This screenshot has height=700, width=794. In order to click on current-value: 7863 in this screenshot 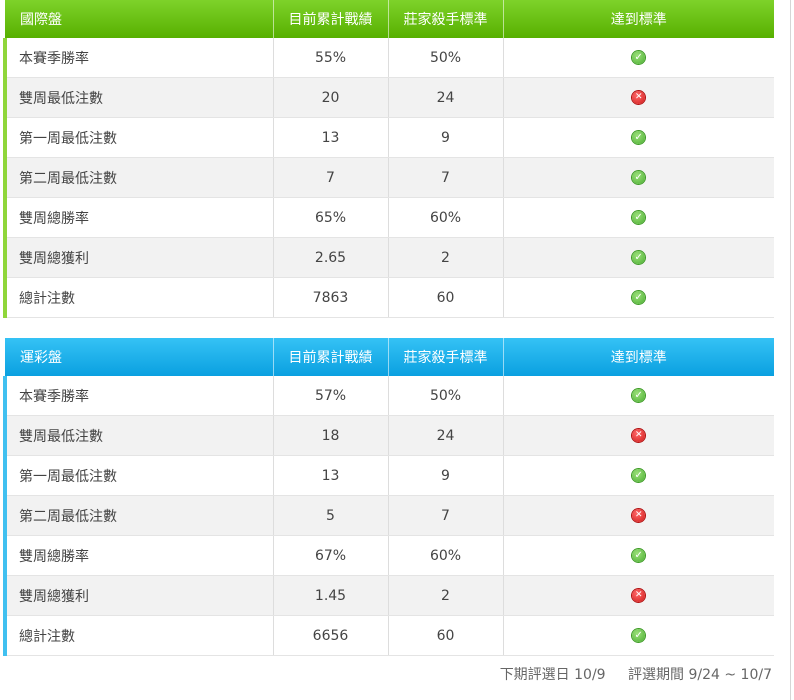, I will do `click(331, 297)`.